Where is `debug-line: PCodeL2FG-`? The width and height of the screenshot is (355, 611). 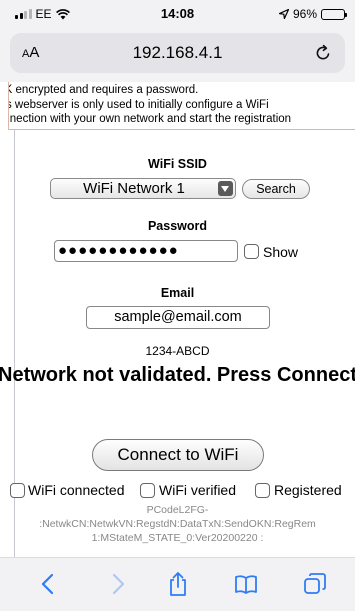 debug-line: PCodeL2FG- is located at coordinates (177, 510).